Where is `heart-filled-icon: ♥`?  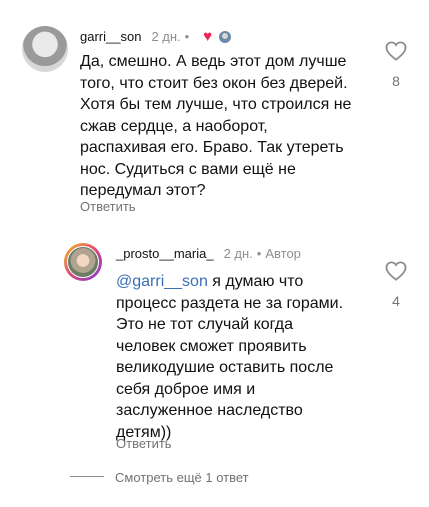 heart-filled-icon: ♥ is located at coordinates (208, 36).